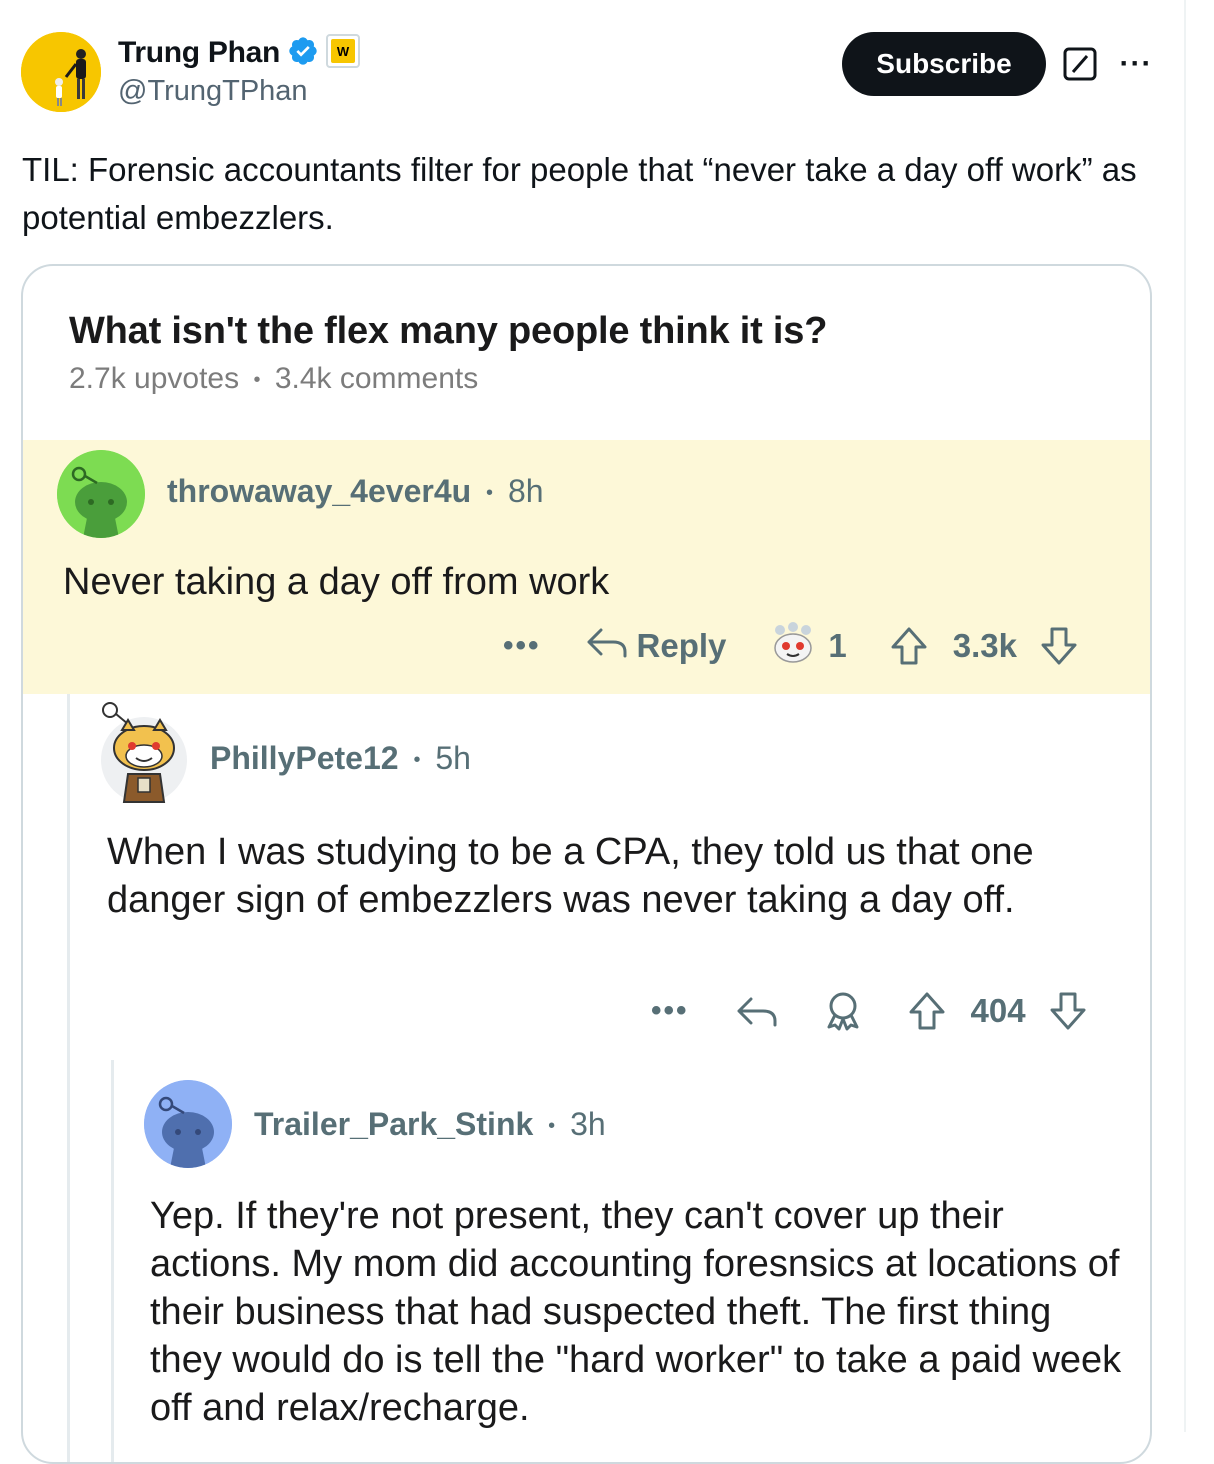 The image size is (1214, 1464). I want to click on comment-time: 5h, so click(453, 758).